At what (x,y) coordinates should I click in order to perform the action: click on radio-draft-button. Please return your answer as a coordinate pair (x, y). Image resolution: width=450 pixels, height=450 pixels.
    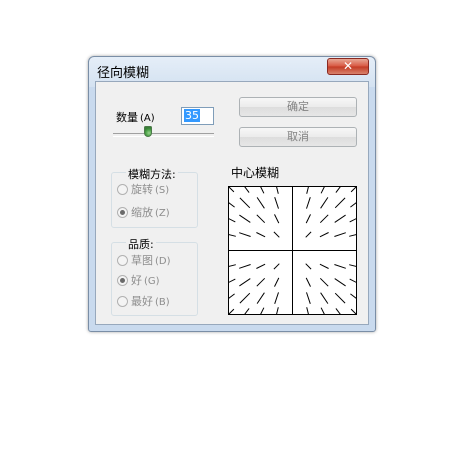
    Looking at the image, I should click on (122, 260).